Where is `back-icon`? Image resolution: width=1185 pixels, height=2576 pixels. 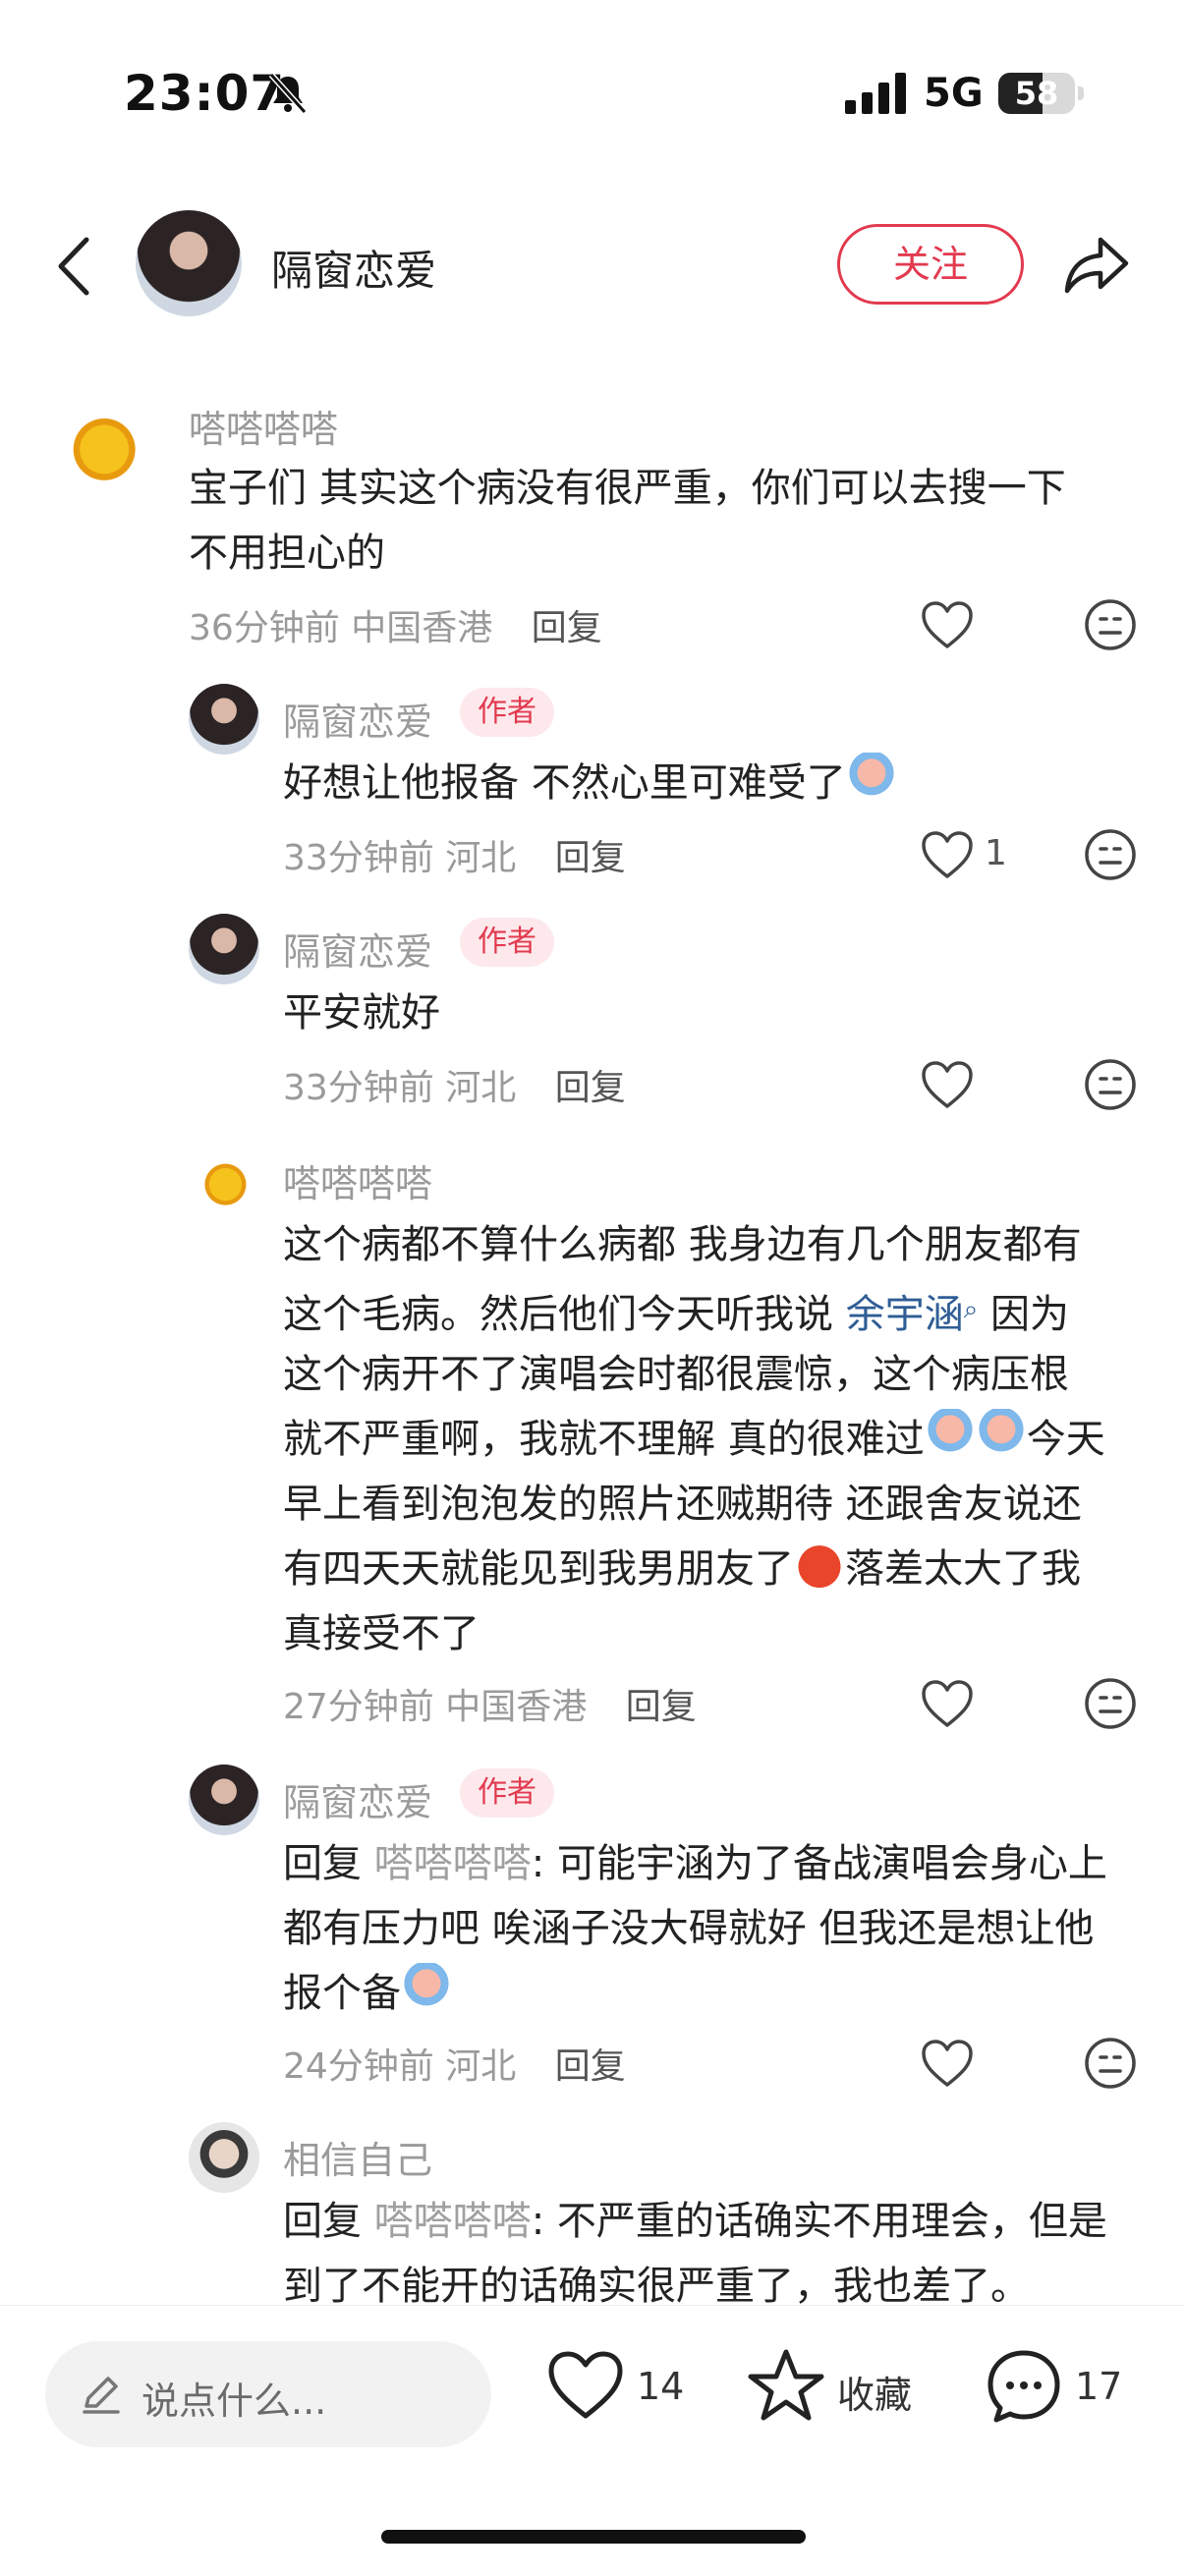
back-icon is located at coordinates (74, 266).